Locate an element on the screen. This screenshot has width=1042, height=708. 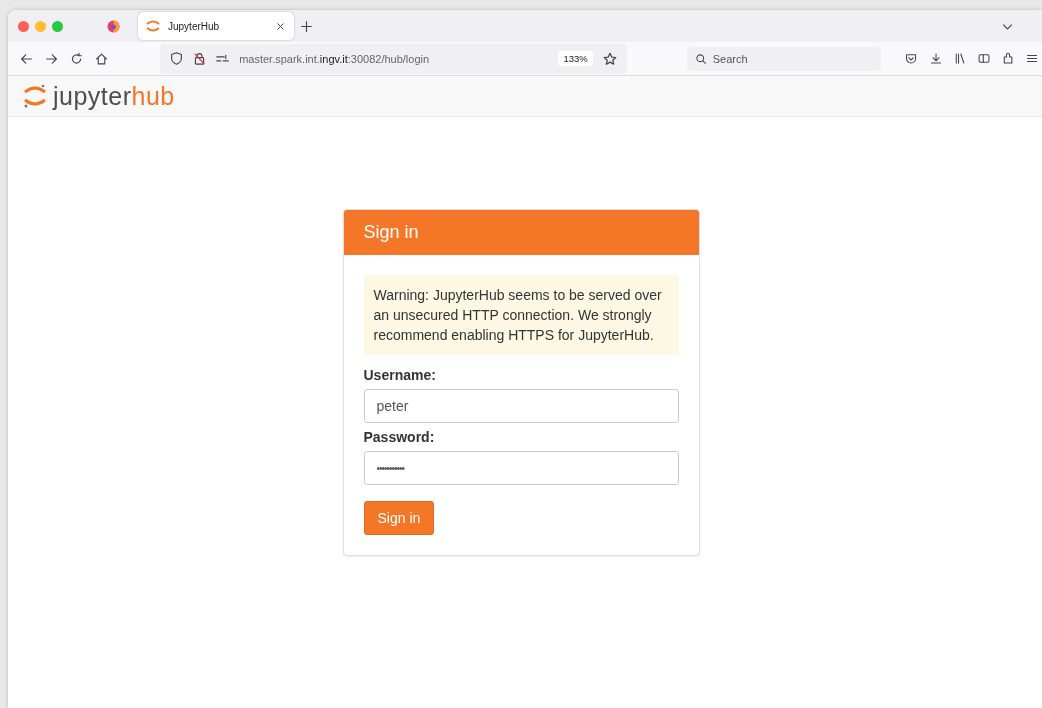
card-title: Sign in is located at coordinates (521, 232).